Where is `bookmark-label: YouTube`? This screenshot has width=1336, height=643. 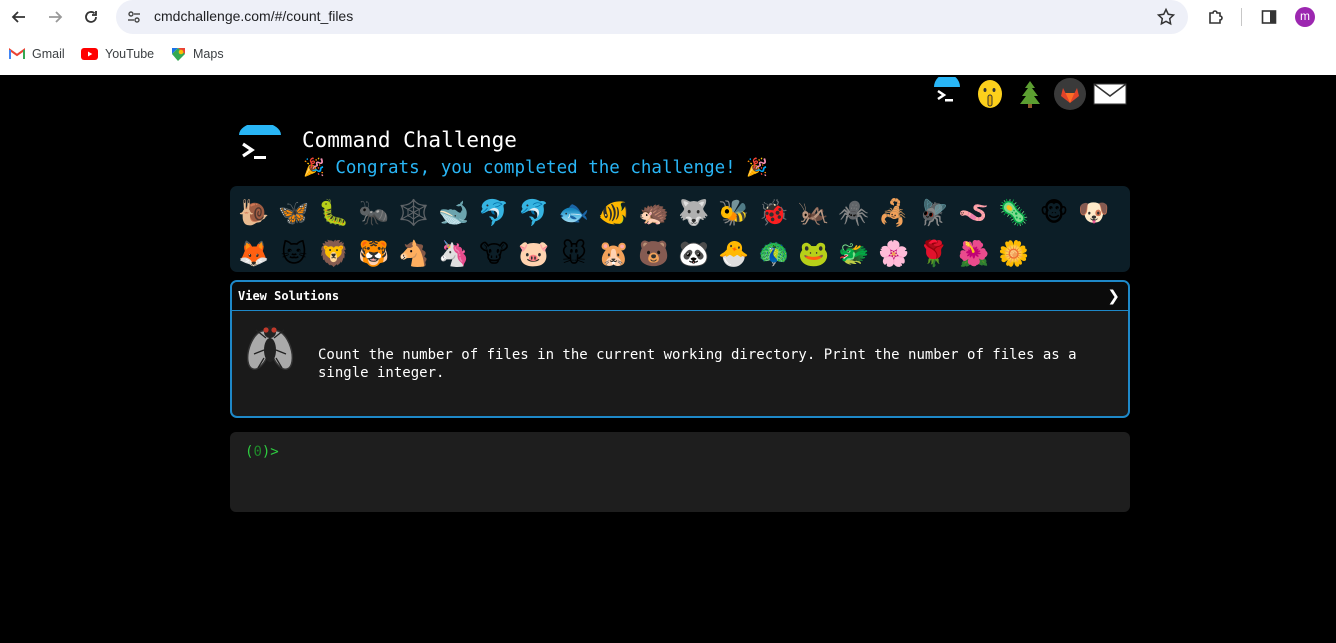 bookmark-label: YouTube is located at coordinates (130, 54).